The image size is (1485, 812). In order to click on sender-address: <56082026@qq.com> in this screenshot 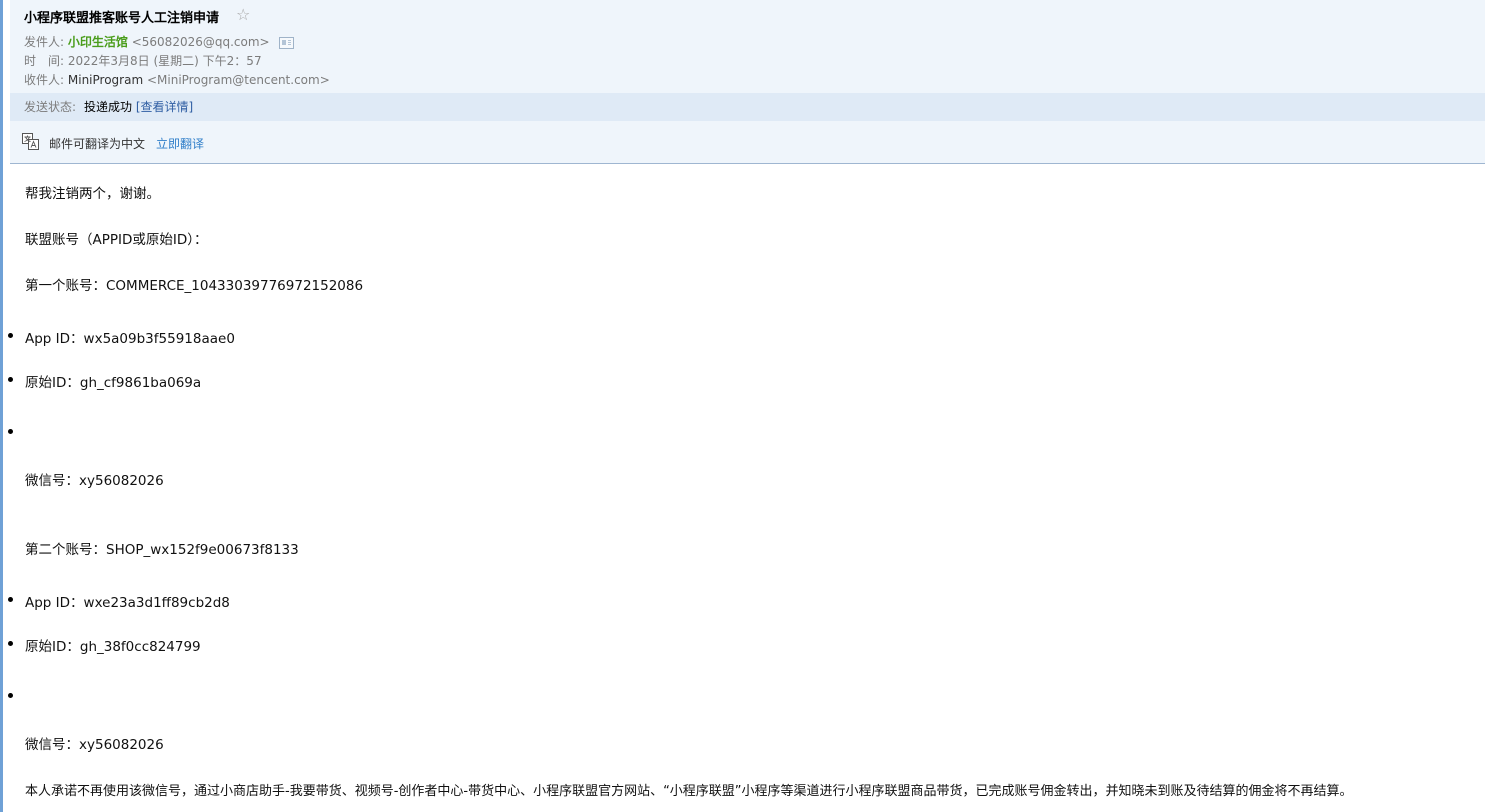, I will do `click(200, 42)`.